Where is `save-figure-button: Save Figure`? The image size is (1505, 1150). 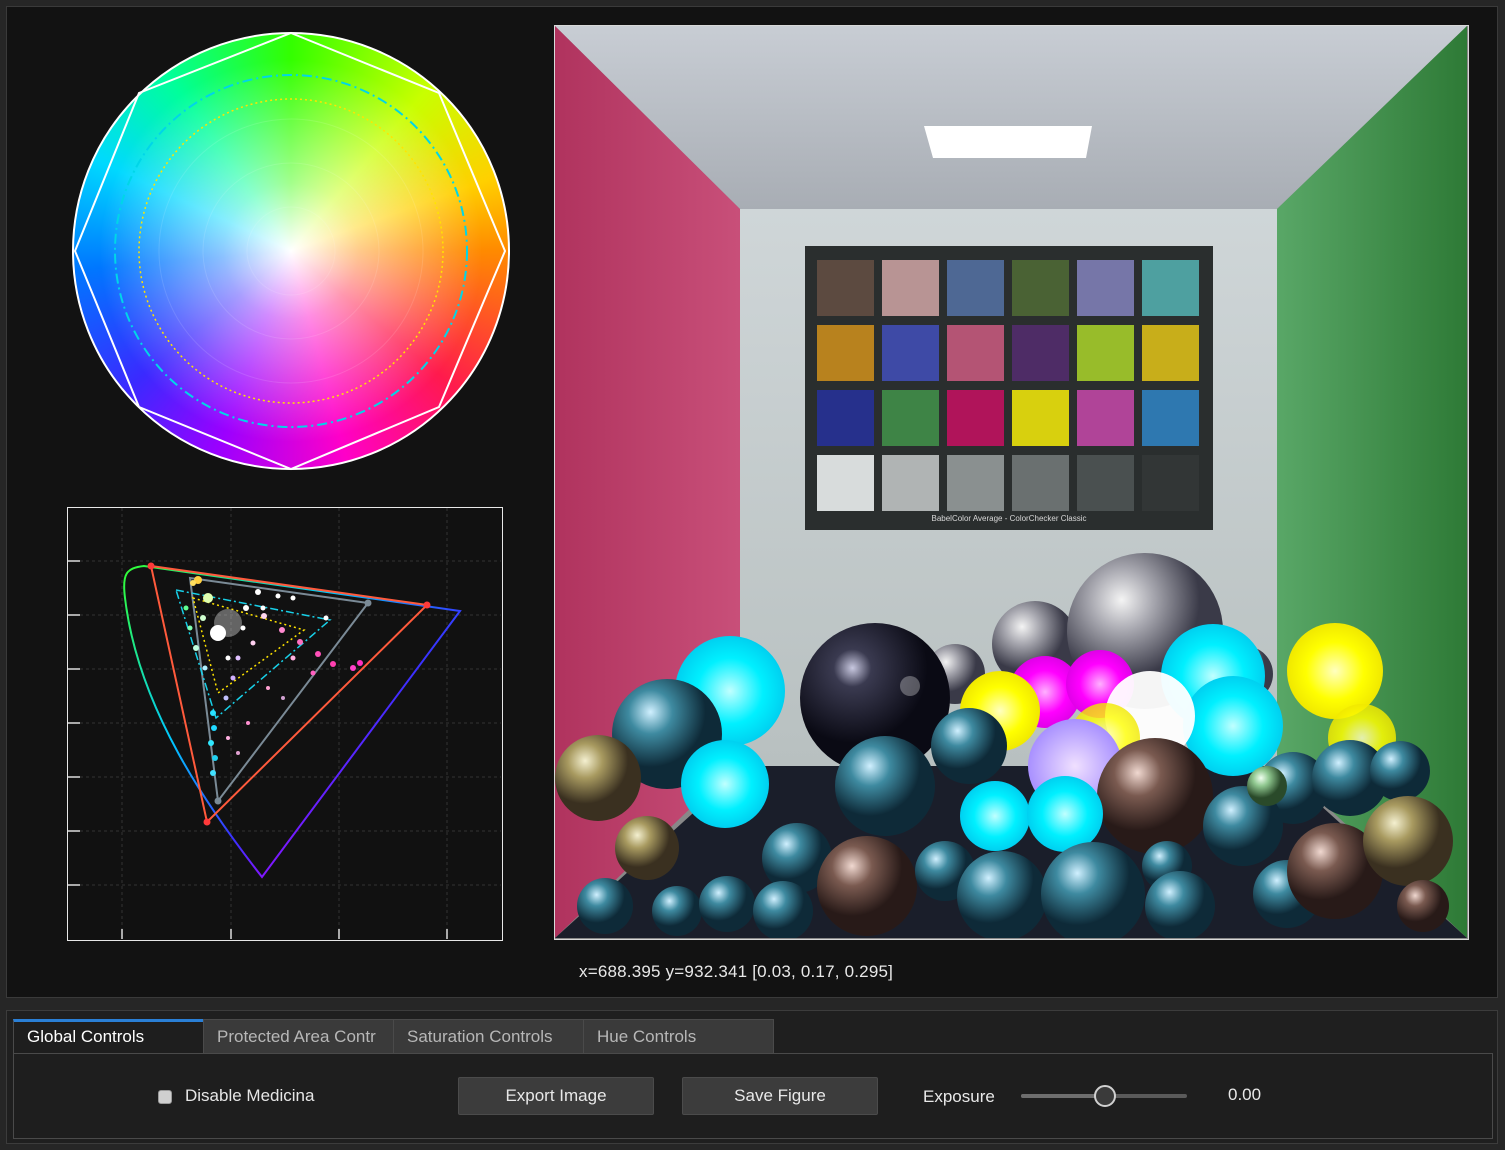 save-figure-button: Save Figure is located at coordinates (780, 1096).